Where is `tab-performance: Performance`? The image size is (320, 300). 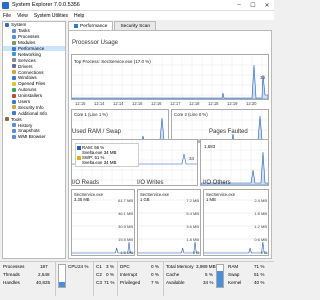 tab-performance: Performance is located at coordinates (91, 25).